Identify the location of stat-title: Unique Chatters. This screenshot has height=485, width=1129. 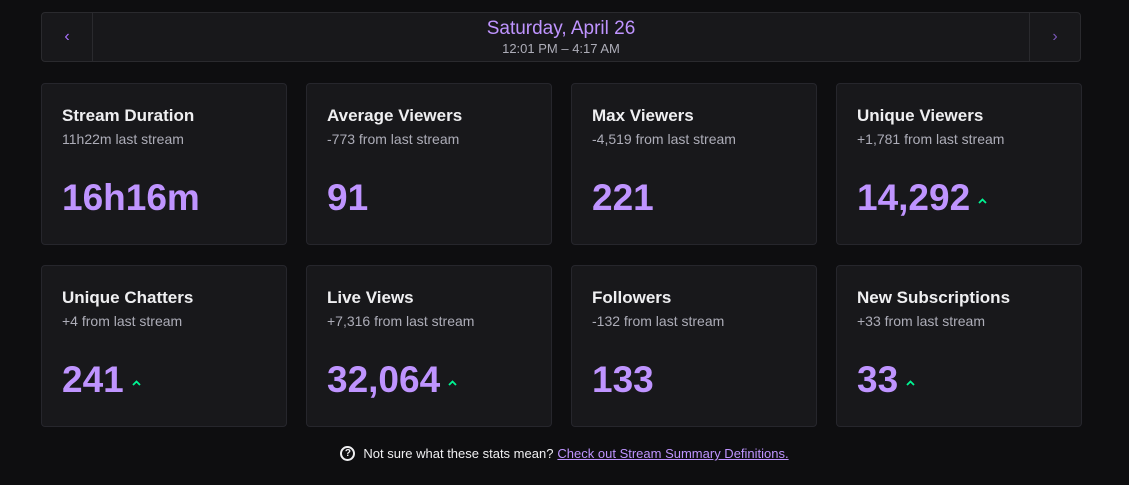
(128, 297).